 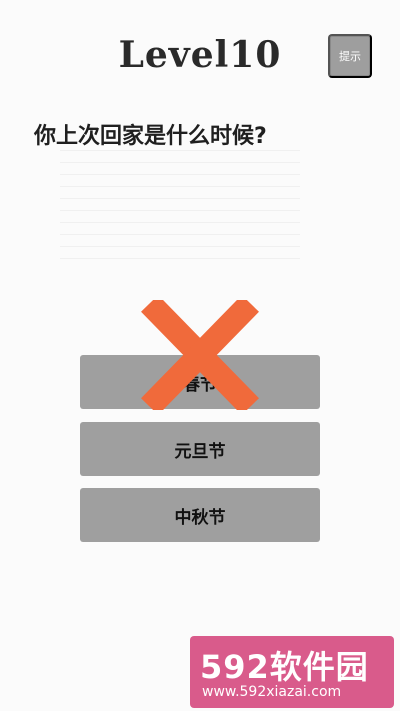 I want to click on option-label-2: 元旦节, so click(x=200, y=451).